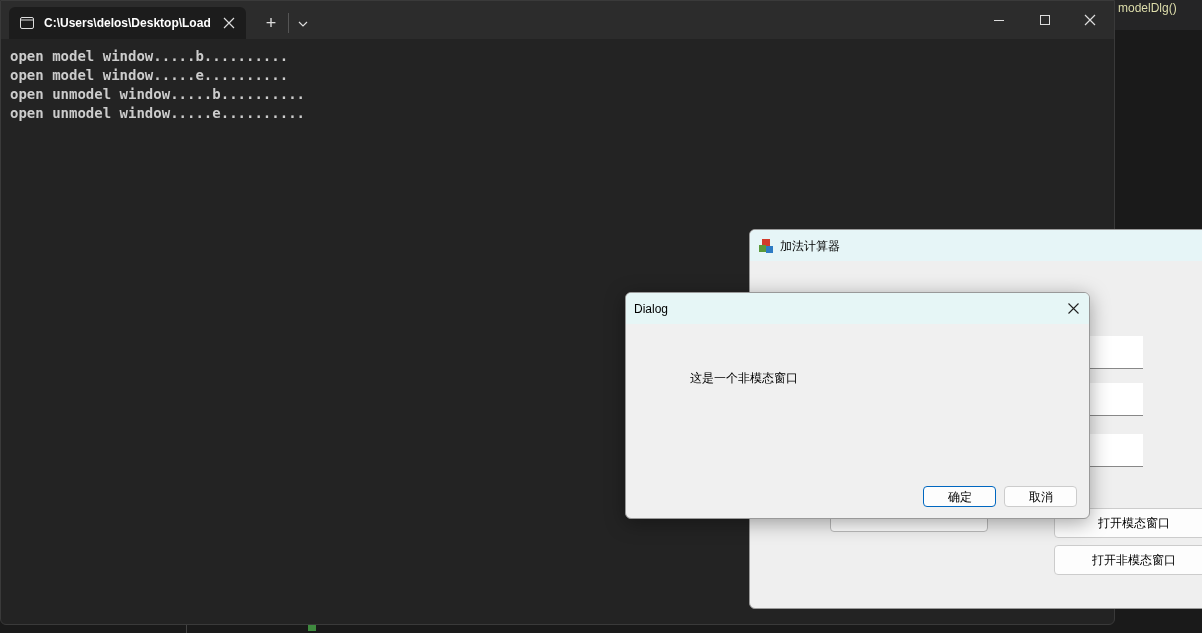 The height and width of the screenshot is (633, 1202). I want to click on dropdown-icon, so click(303, 24).